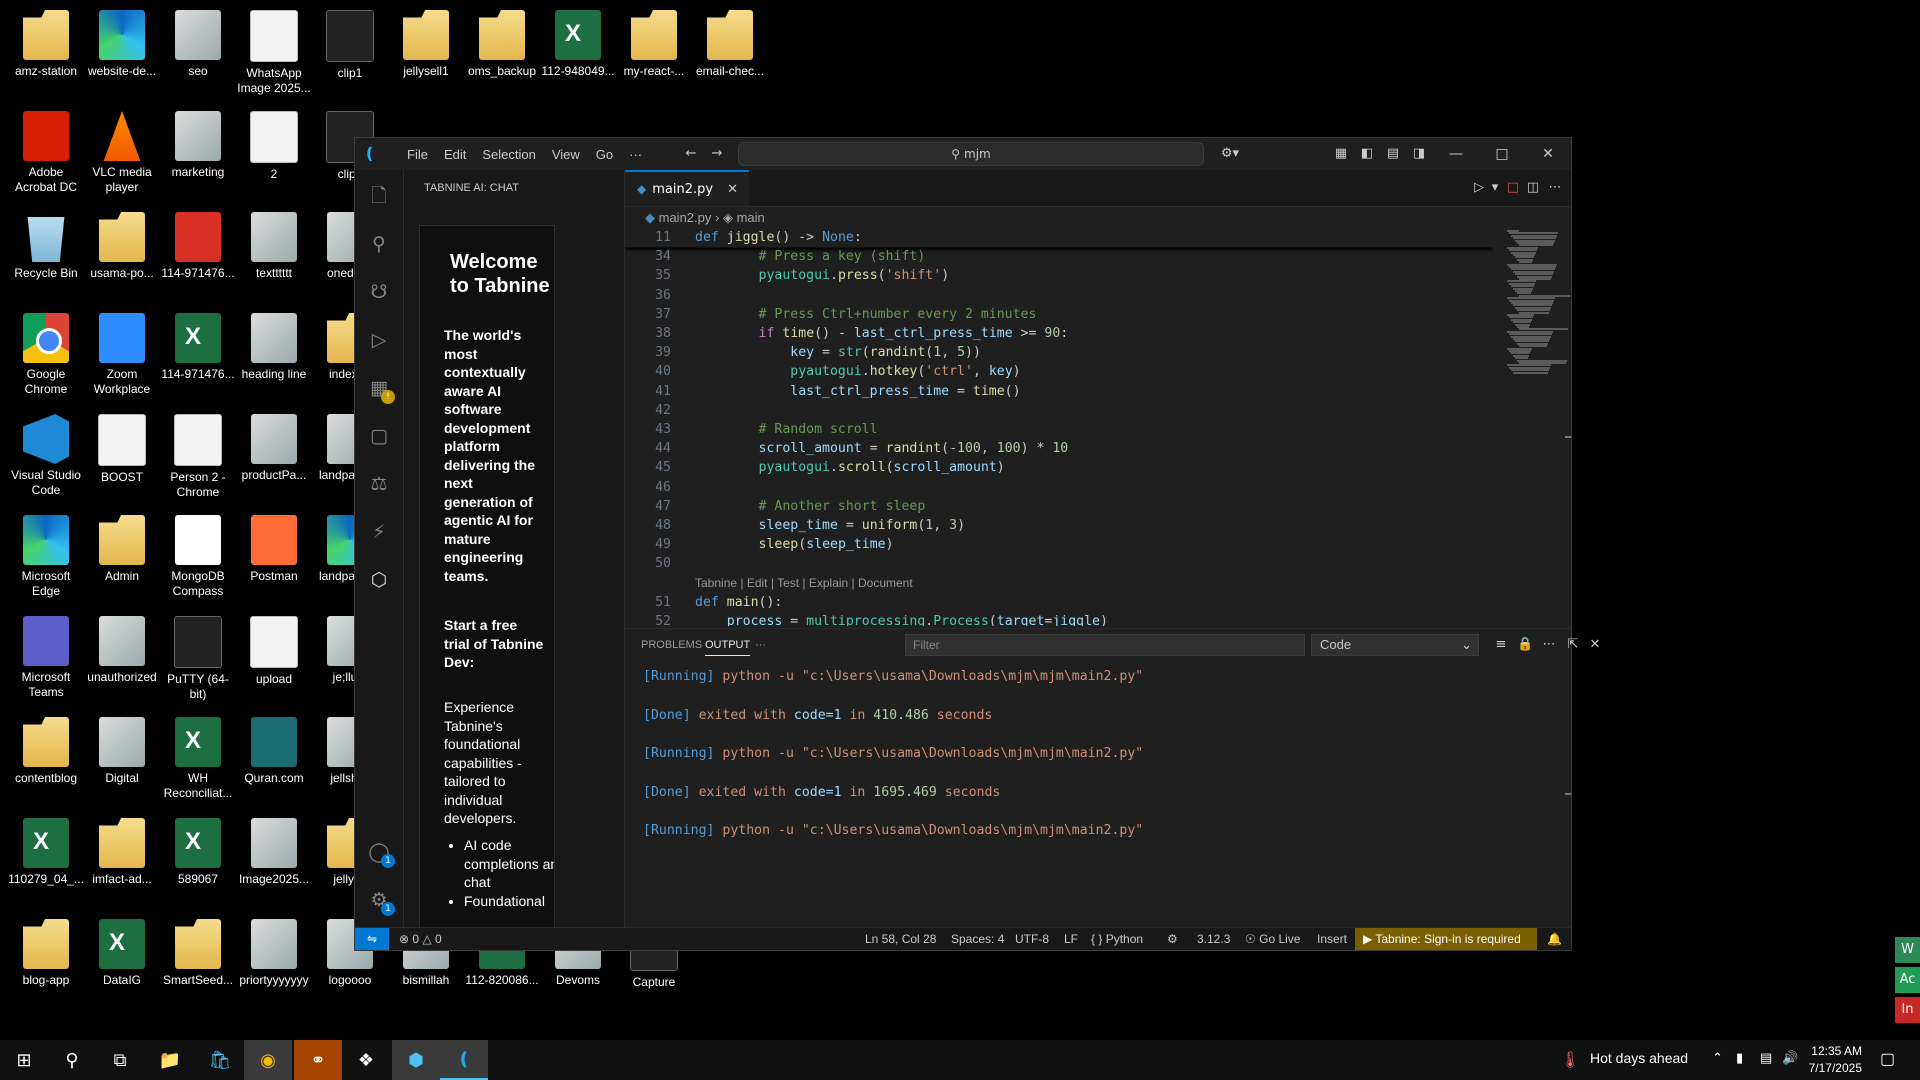 Image resolution: width=1920 pixels, height=1080 pixels. Describe the element at coordinates (760, 645) in the screenshot. I see `panel-more-tabs: ···` at that location.